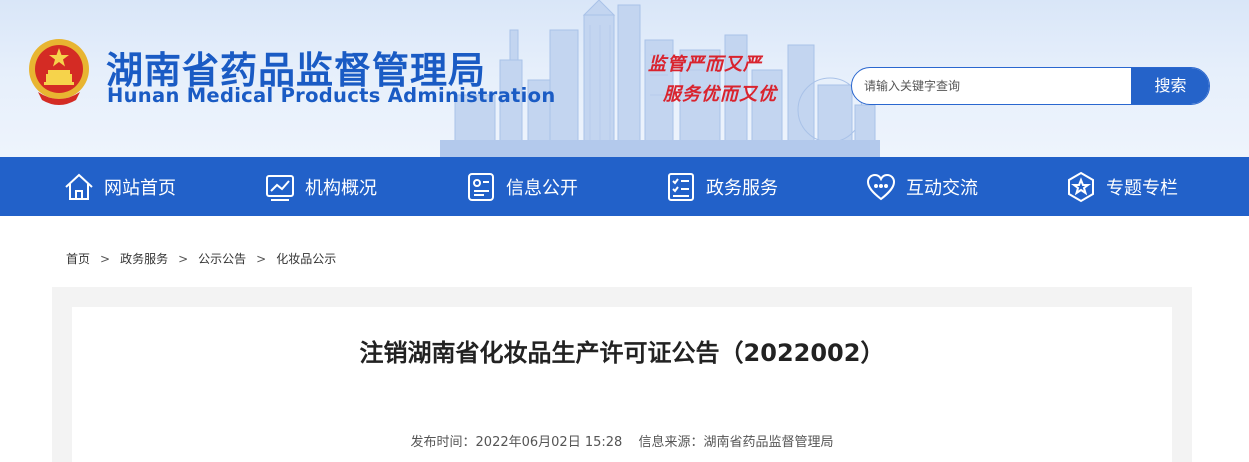 This screenshot has width=1249, height=462. I want to click on nav-item-home: 网站首页, so click(119, 186).